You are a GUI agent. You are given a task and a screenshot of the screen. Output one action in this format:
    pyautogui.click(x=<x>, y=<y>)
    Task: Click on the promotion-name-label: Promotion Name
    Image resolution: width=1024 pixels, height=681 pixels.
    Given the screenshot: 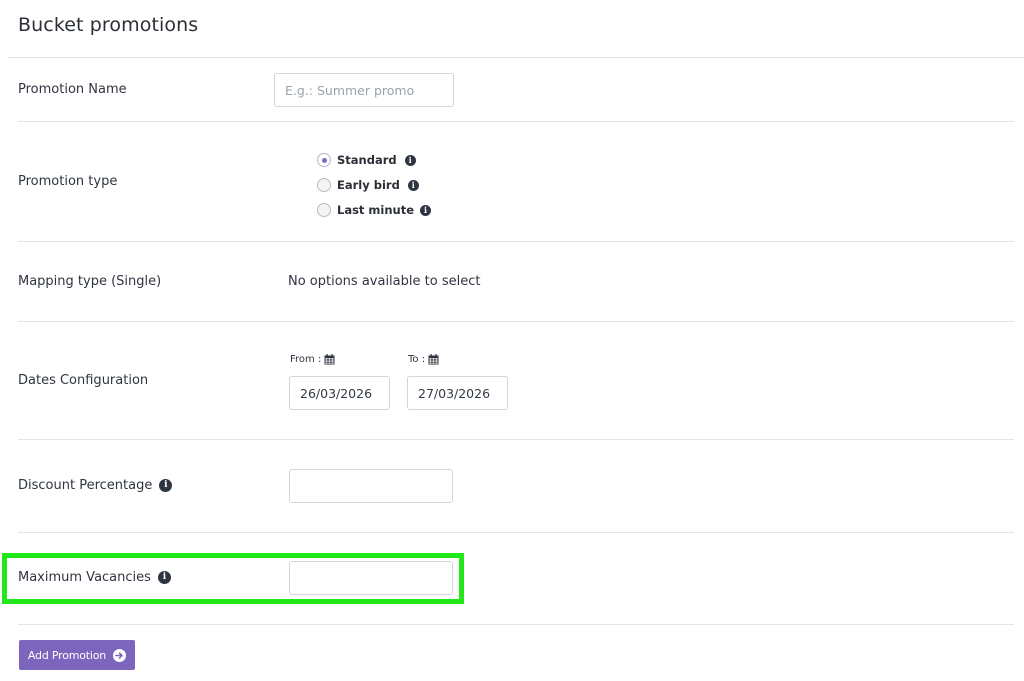 What is the action you would take?
    pyautogui.click(x=72, y=89)
    